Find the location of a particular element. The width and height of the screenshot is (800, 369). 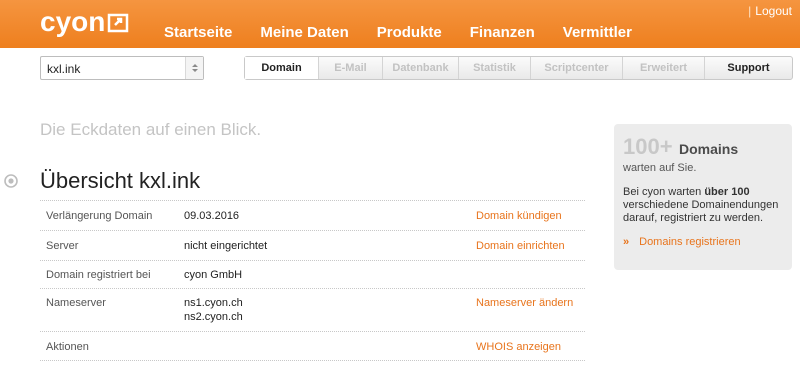

promo-link-label: Domains registrieren is located at coordinates (690, 242).